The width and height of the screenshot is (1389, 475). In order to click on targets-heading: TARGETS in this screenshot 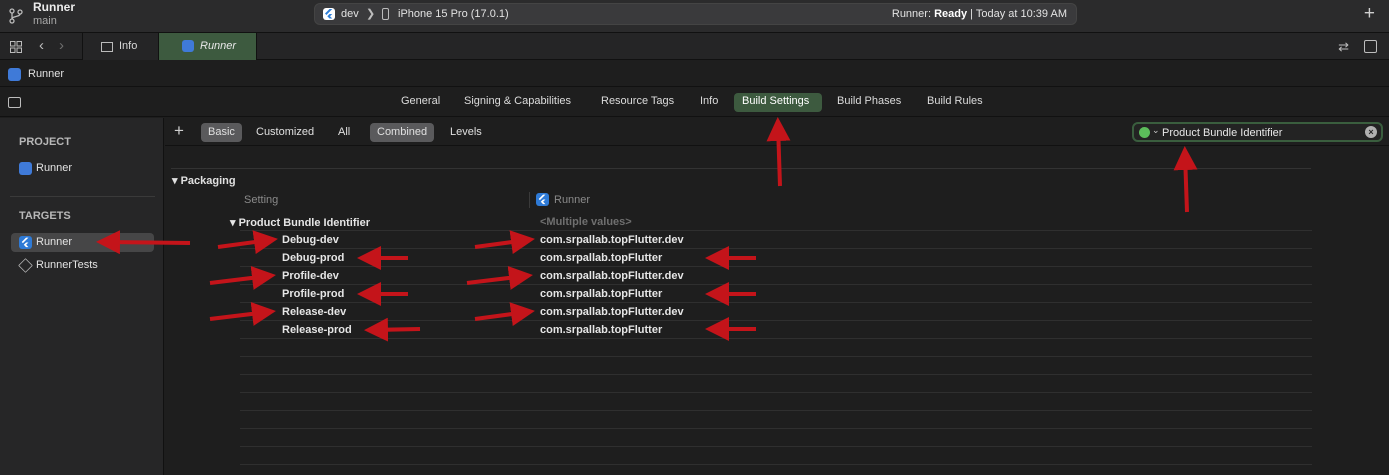, I will do `click(45, 216)`.